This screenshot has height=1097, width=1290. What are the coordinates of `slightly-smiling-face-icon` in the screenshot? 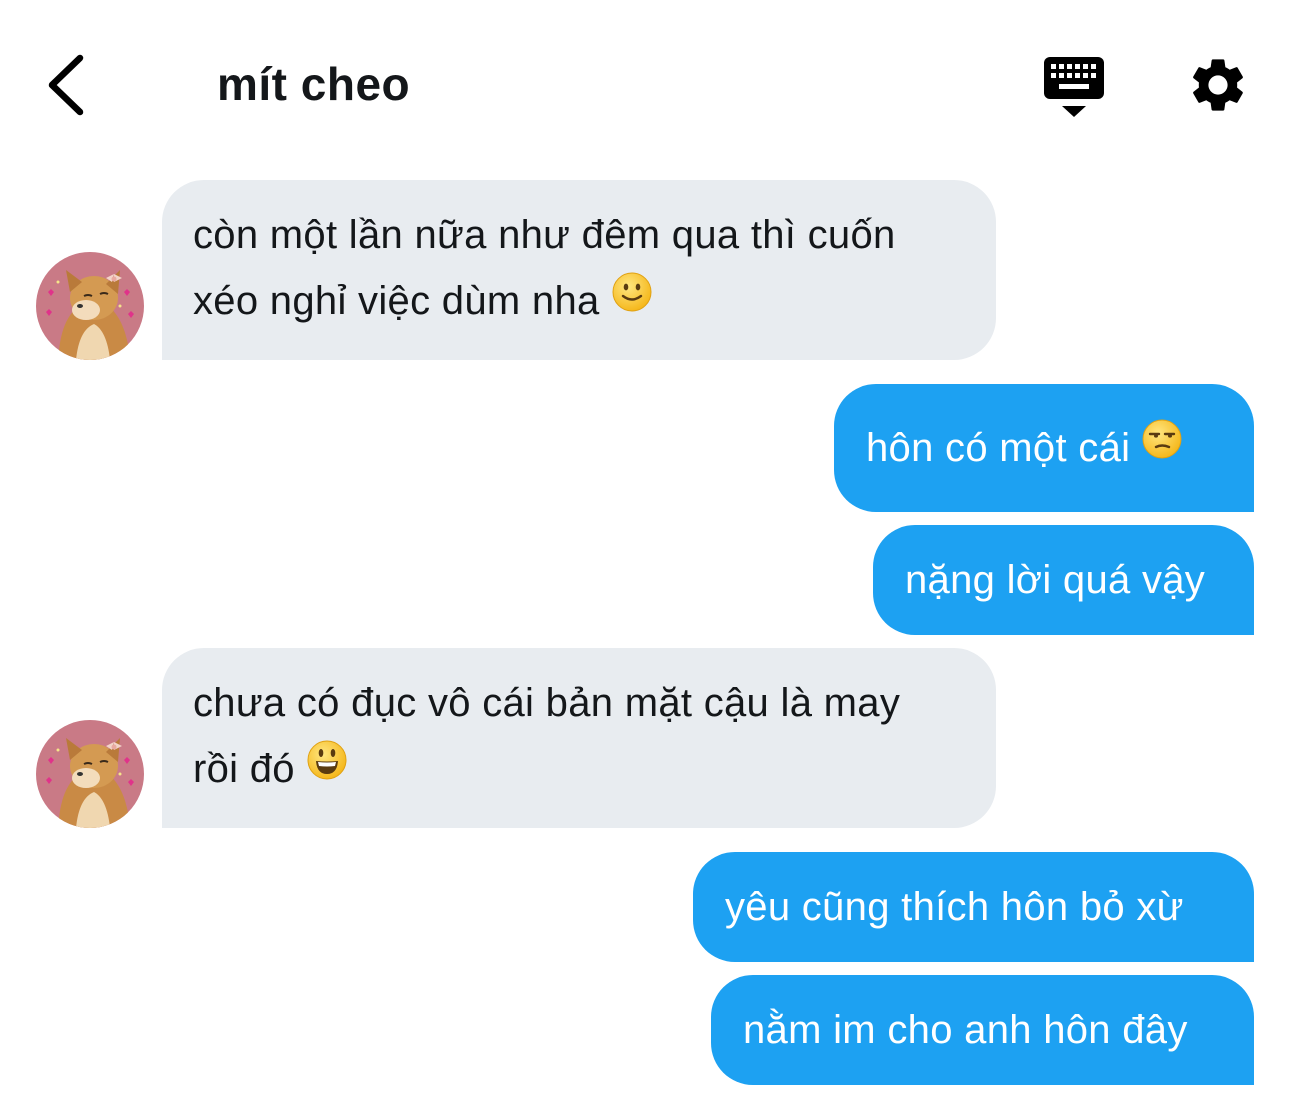 It's located at (632, 299).